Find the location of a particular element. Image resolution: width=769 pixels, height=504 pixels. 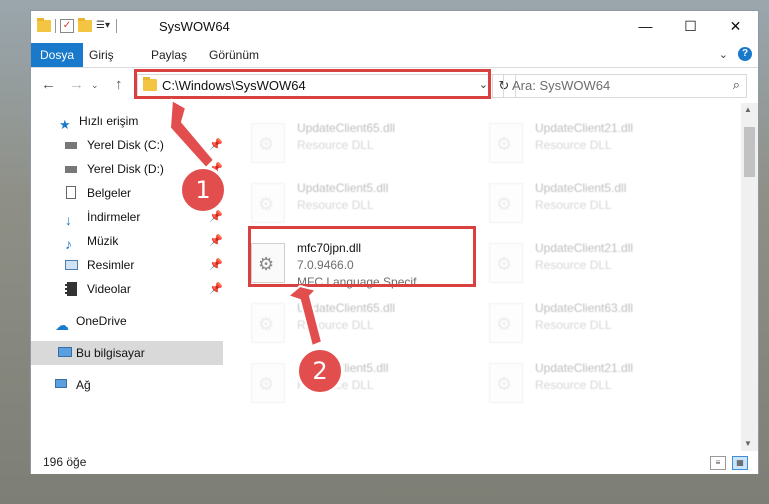

step-2-badge: 2 is located at coordinates (320, 371).